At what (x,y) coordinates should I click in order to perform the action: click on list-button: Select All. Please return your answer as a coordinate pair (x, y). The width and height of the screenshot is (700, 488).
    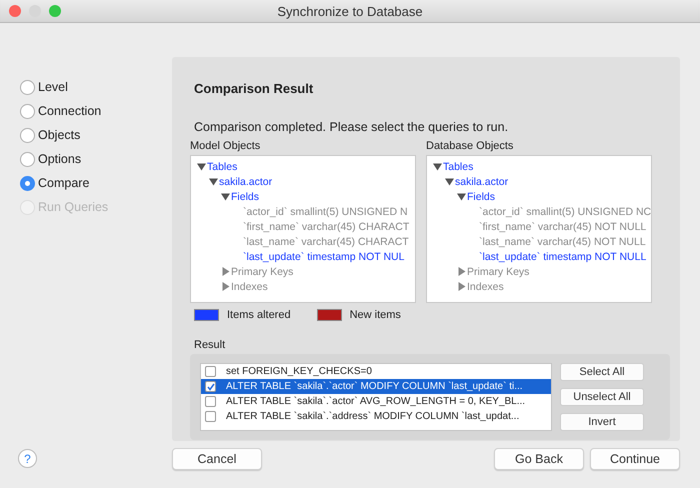
    Looking at the image, I should click on (602, 372).